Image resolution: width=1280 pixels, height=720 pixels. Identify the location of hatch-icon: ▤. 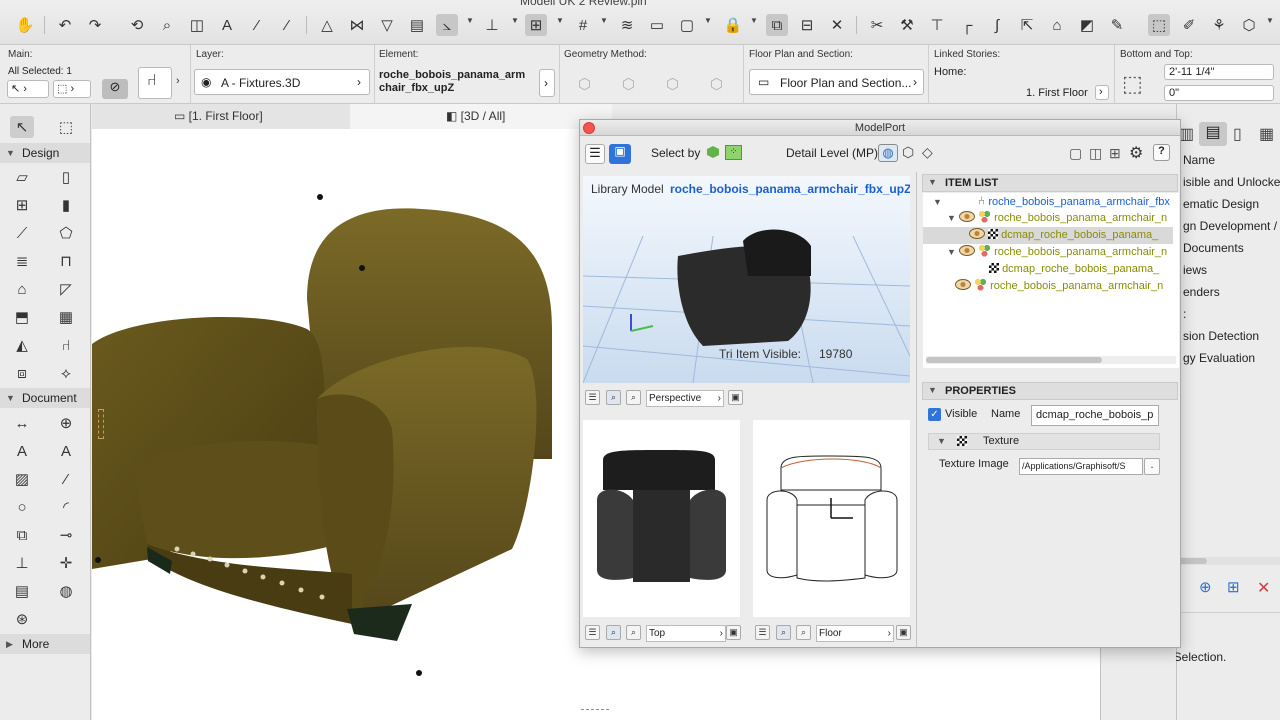
(417, 25).